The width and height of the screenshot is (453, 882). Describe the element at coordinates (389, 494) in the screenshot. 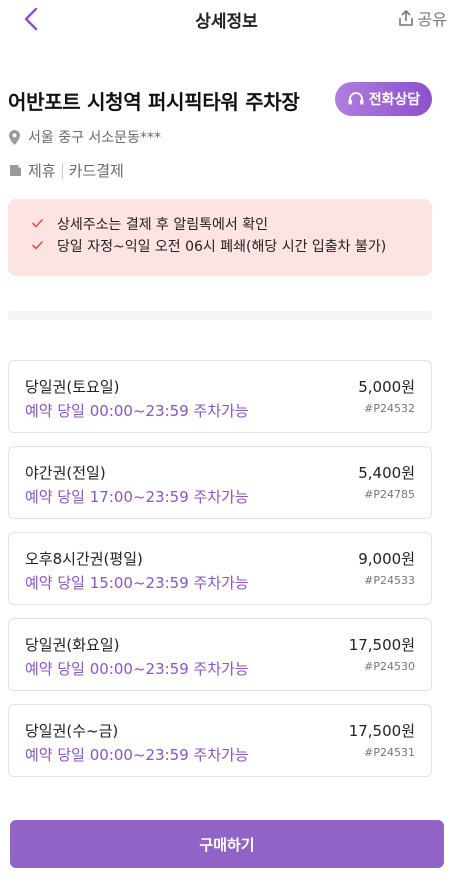

I see `ticket-code: #P24785` at that location.